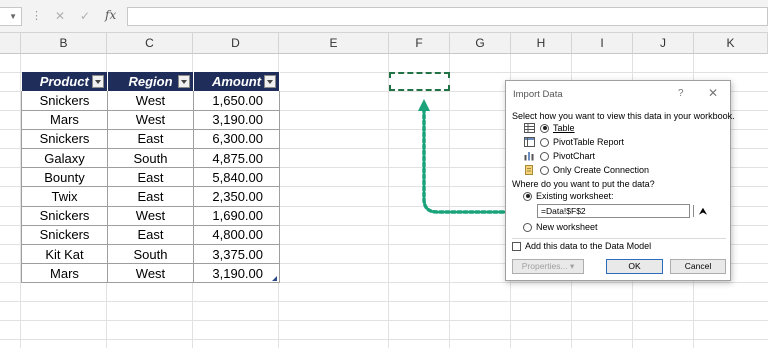  I want to click on cancel-button: Cancel, so click(698, 266).